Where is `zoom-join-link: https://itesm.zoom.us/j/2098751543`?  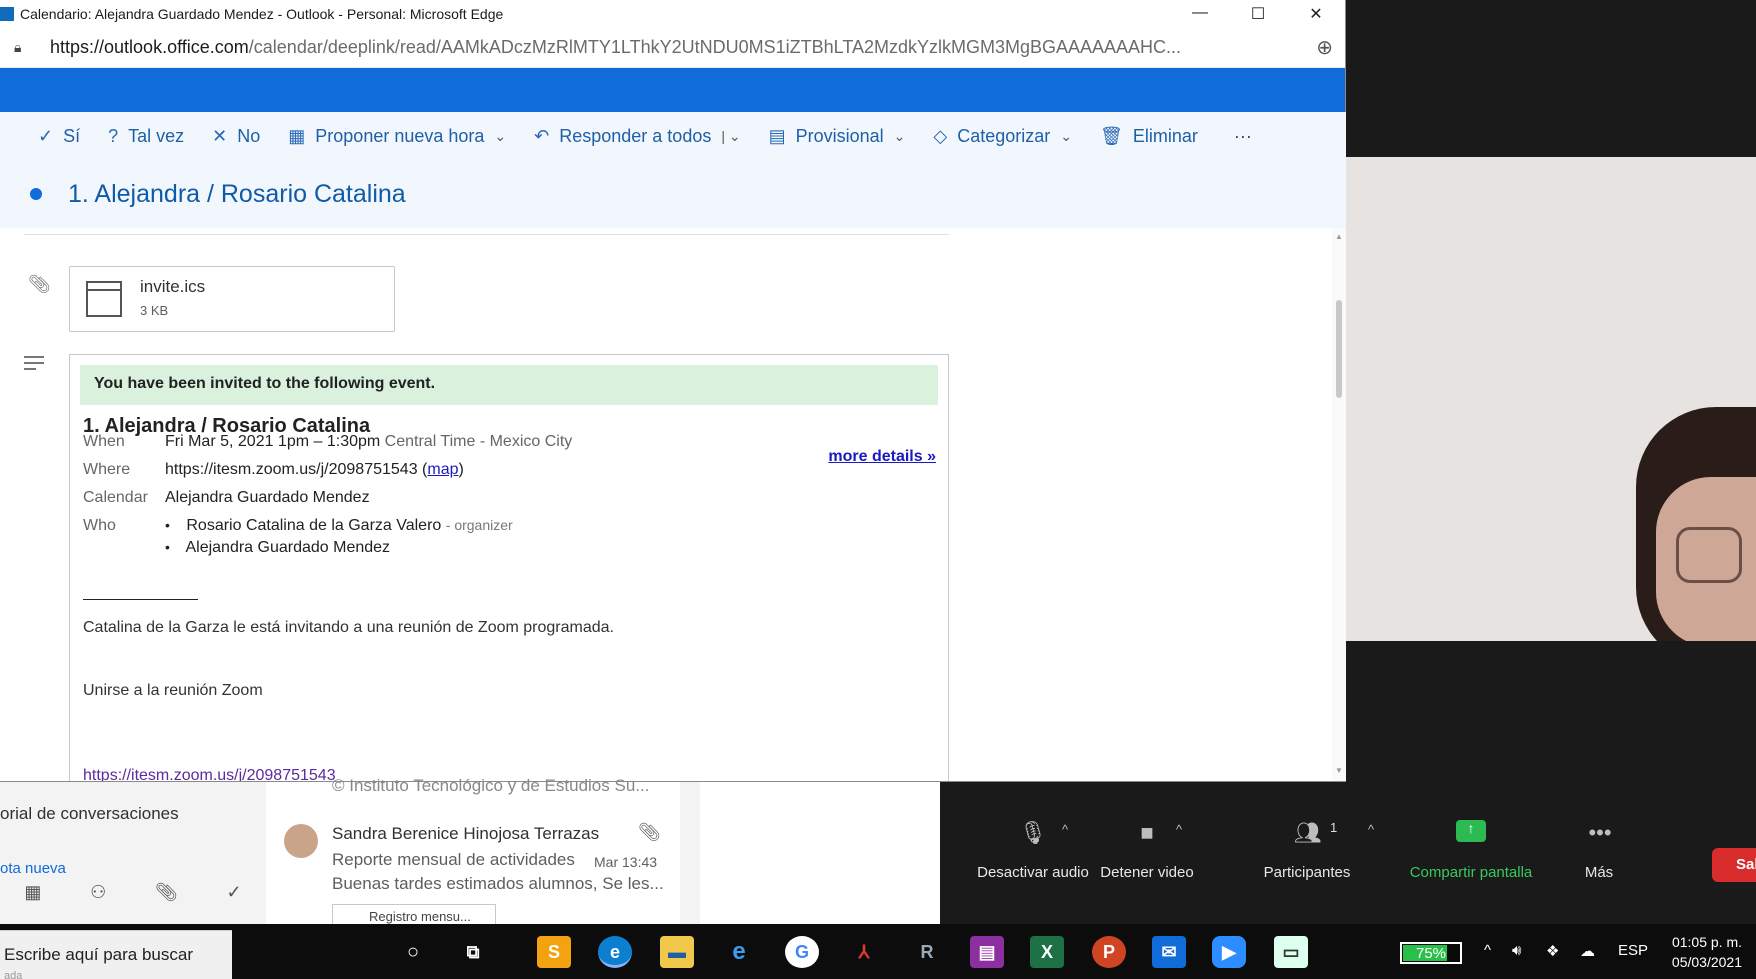
zoom-join-link: https://itesm.zoom.us/j/2098751543 is located at coordinates (209, 774).